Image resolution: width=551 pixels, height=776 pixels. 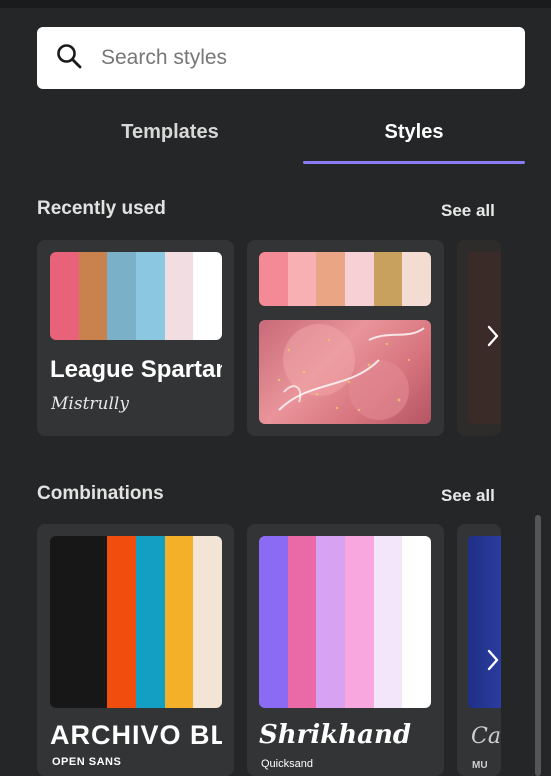 What do you see at coordinates (468, 496) in the screenshot?
I see `combinations-see-all-link: See all` at bounding box center [468, 496].